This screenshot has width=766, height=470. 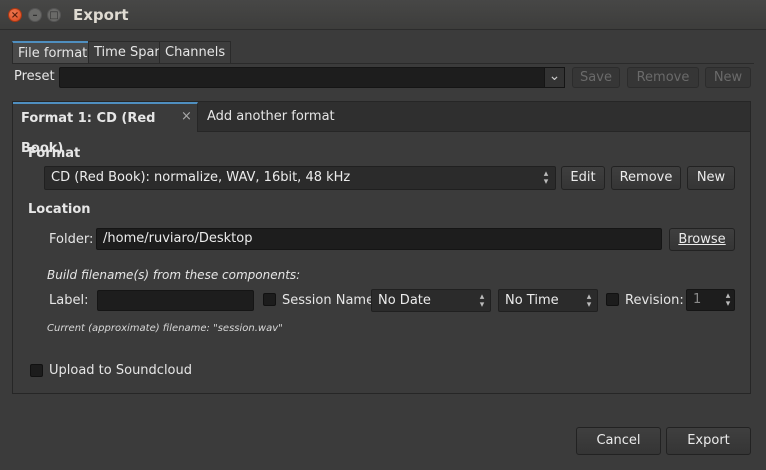 What do you see at coordinates (583, 178) in the screenshot?
I see `format-edit-button: Edit` at bounding box center [583, 178].